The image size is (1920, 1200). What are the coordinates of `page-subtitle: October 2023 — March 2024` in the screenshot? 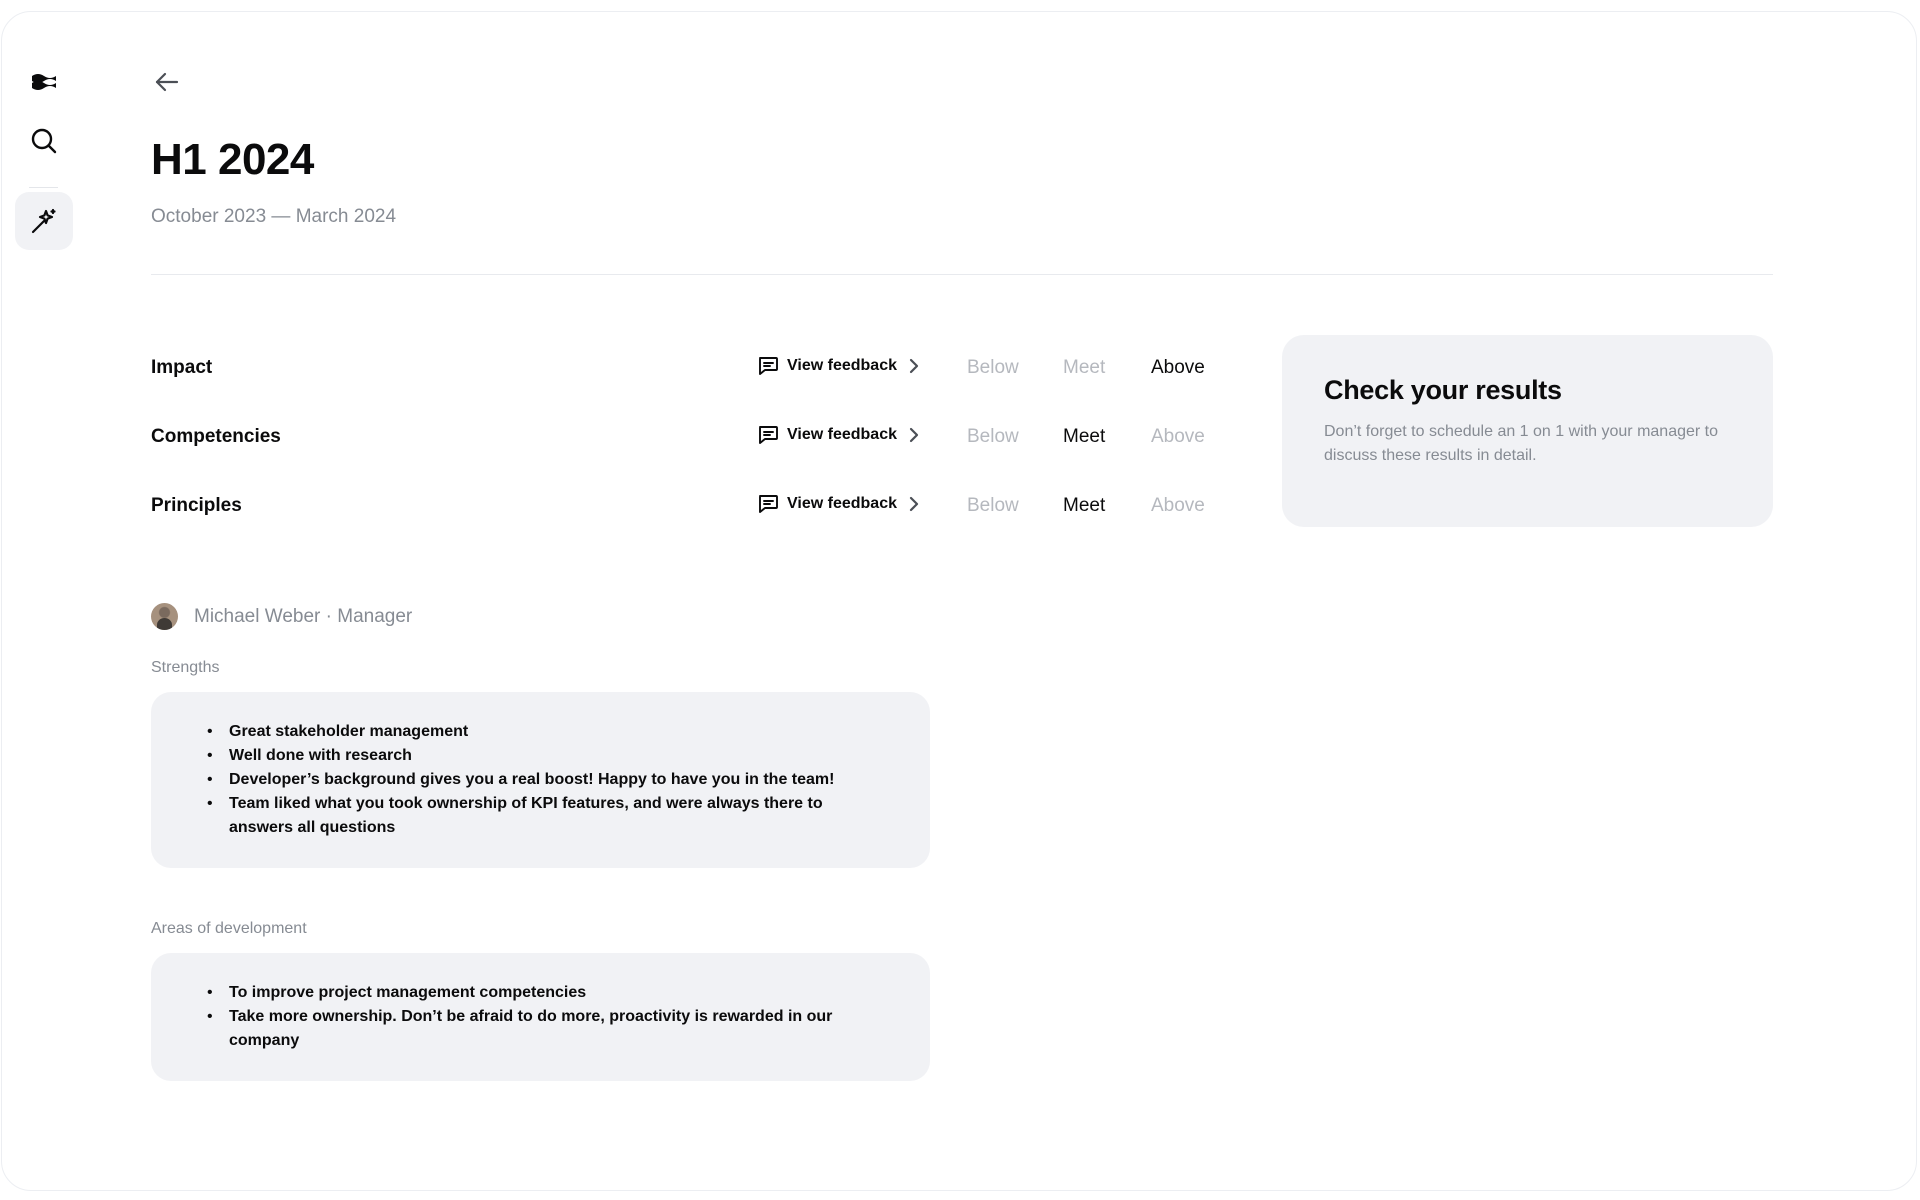 It's located at (274, 216).